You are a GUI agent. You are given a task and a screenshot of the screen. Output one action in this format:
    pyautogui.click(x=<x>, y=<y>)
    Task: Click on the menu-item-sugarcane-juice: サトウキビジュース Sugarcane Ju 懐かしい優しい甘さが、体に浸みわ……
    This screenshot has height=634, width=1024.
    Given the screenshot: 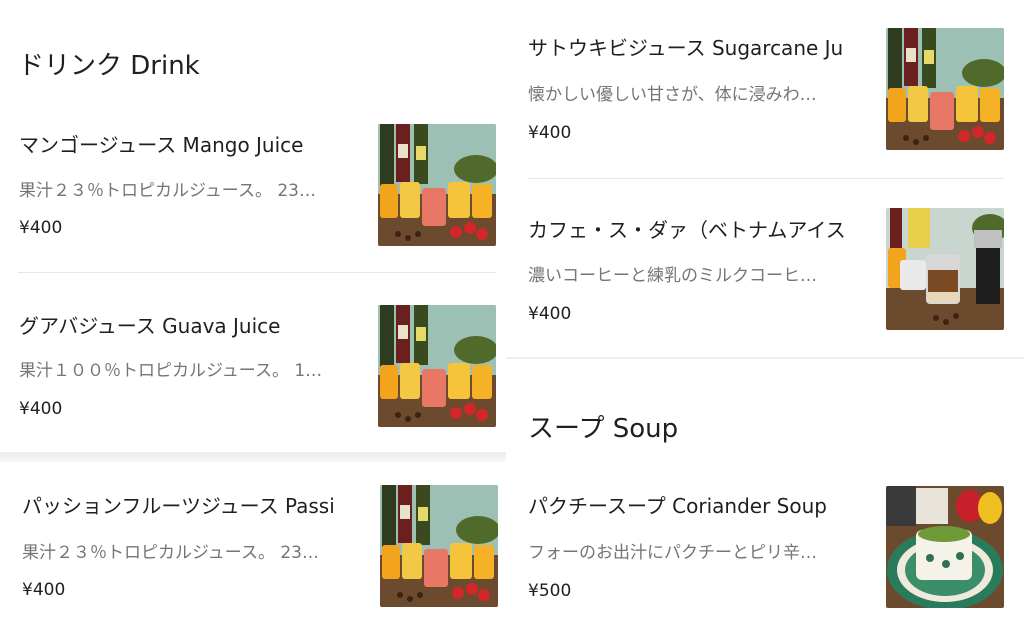 What is the action you would take?
    pyautogui.click(x=765, y=90)
    